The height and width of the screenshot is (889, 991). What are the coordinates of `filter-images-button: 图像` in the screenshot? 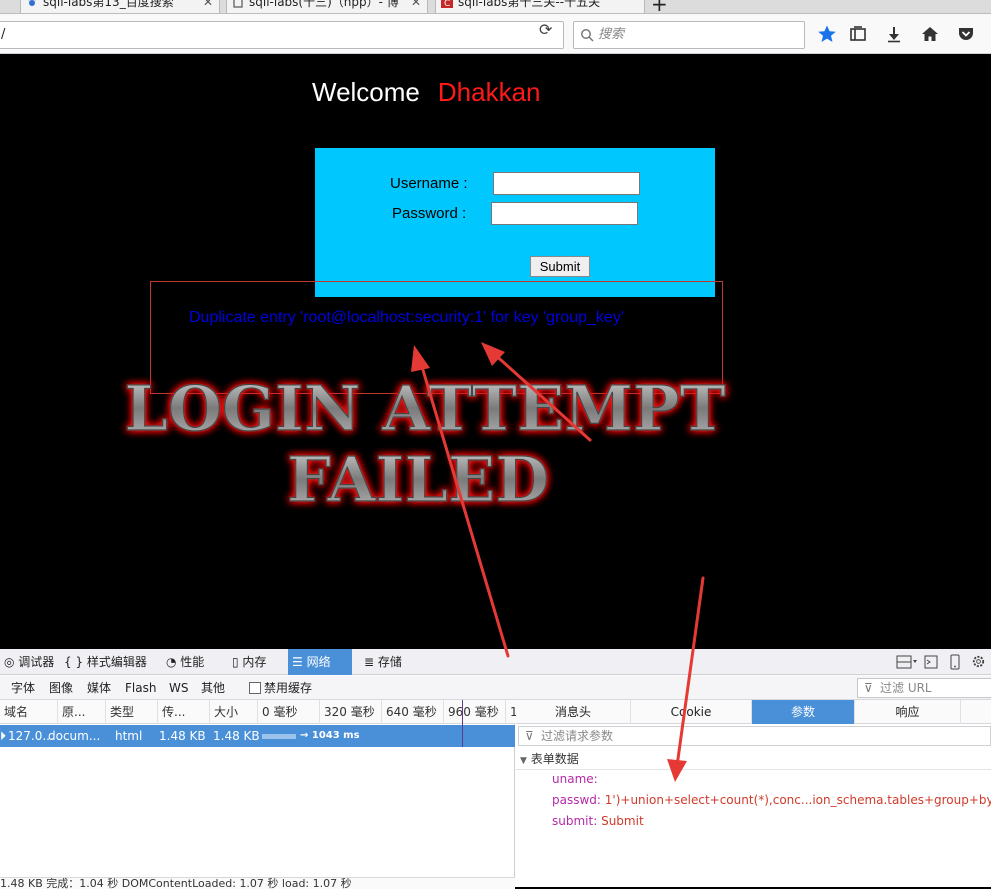 It's located at (61, 688).